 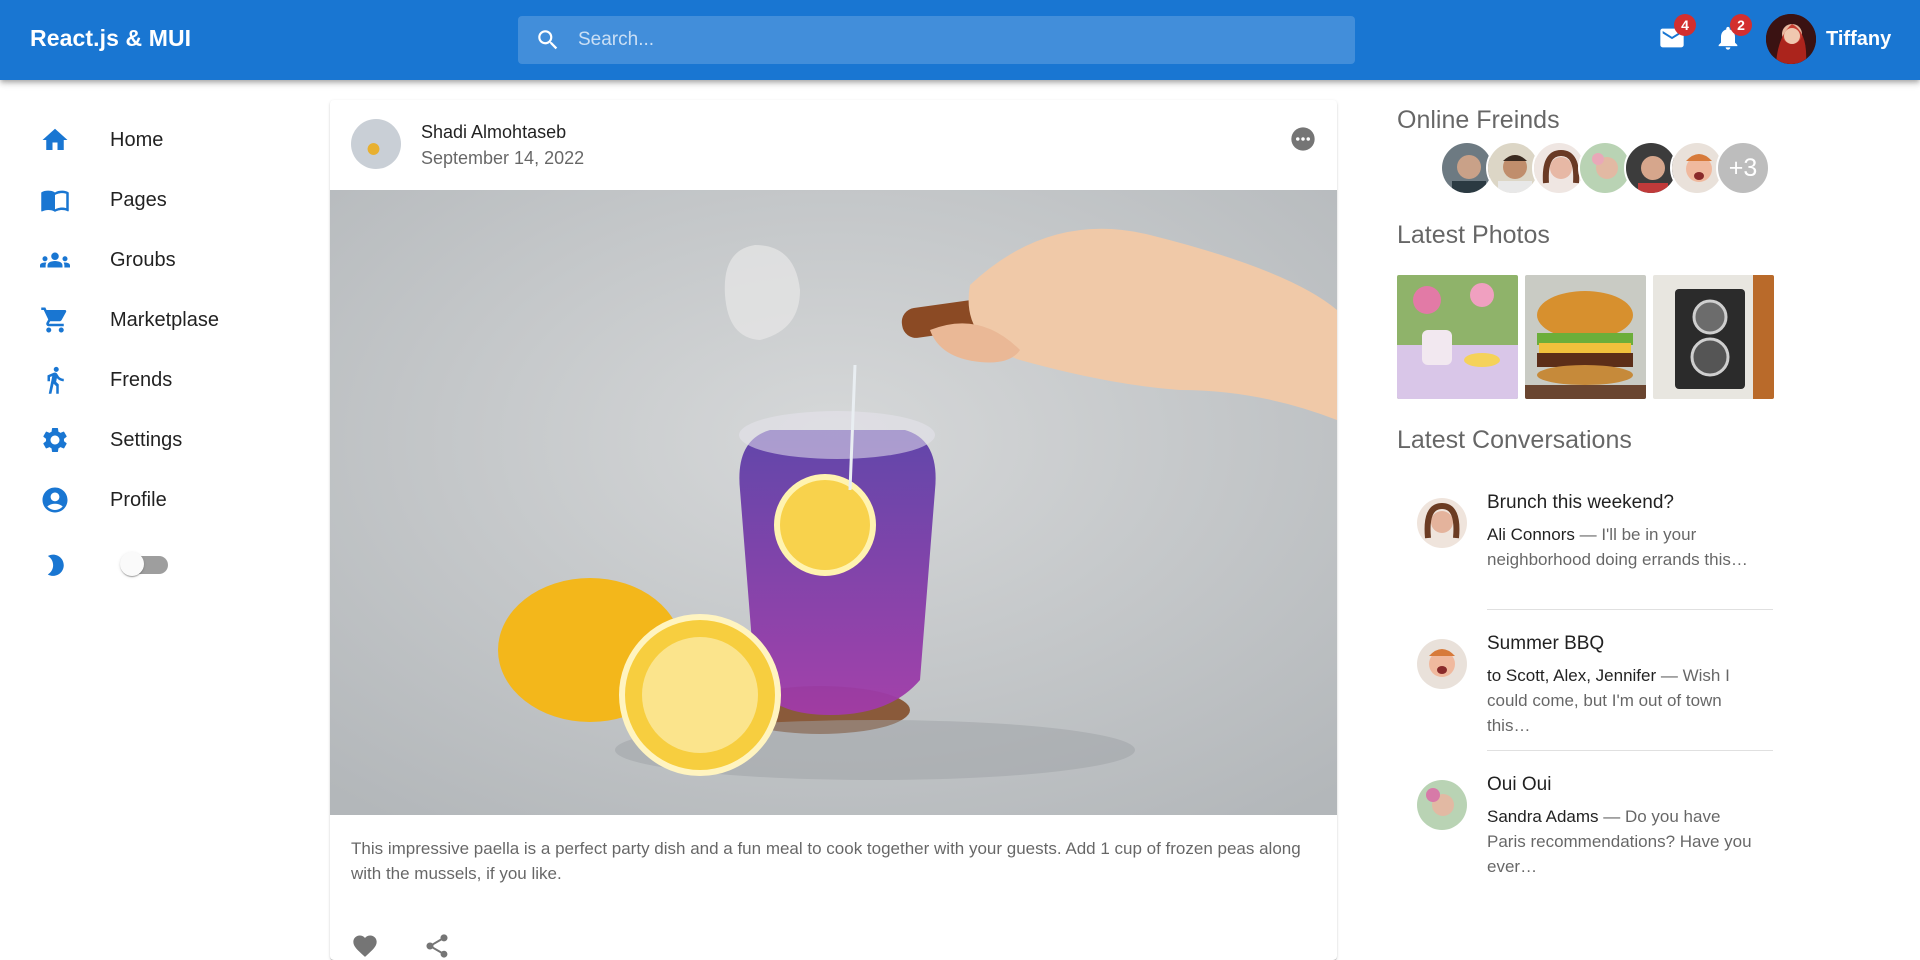 I want to click on groups-icon, so click(x=55, y=260).